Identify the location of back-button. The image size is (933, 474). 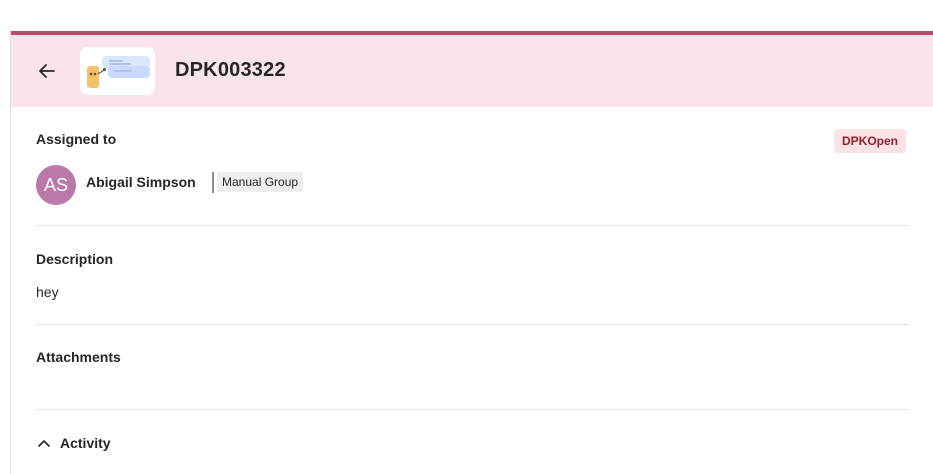
(47, 71).